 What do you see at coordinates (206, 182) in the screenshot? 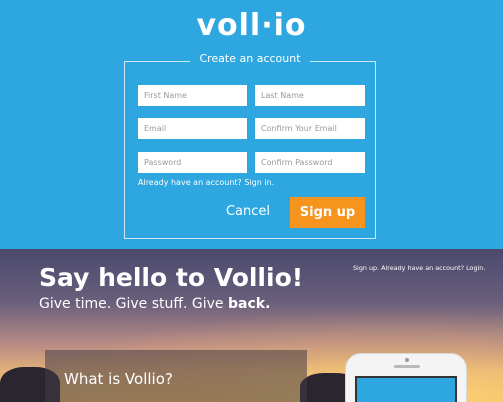
I see `sign-in-link: Already have an account? Sign in.` at bounding box center [206, 182].